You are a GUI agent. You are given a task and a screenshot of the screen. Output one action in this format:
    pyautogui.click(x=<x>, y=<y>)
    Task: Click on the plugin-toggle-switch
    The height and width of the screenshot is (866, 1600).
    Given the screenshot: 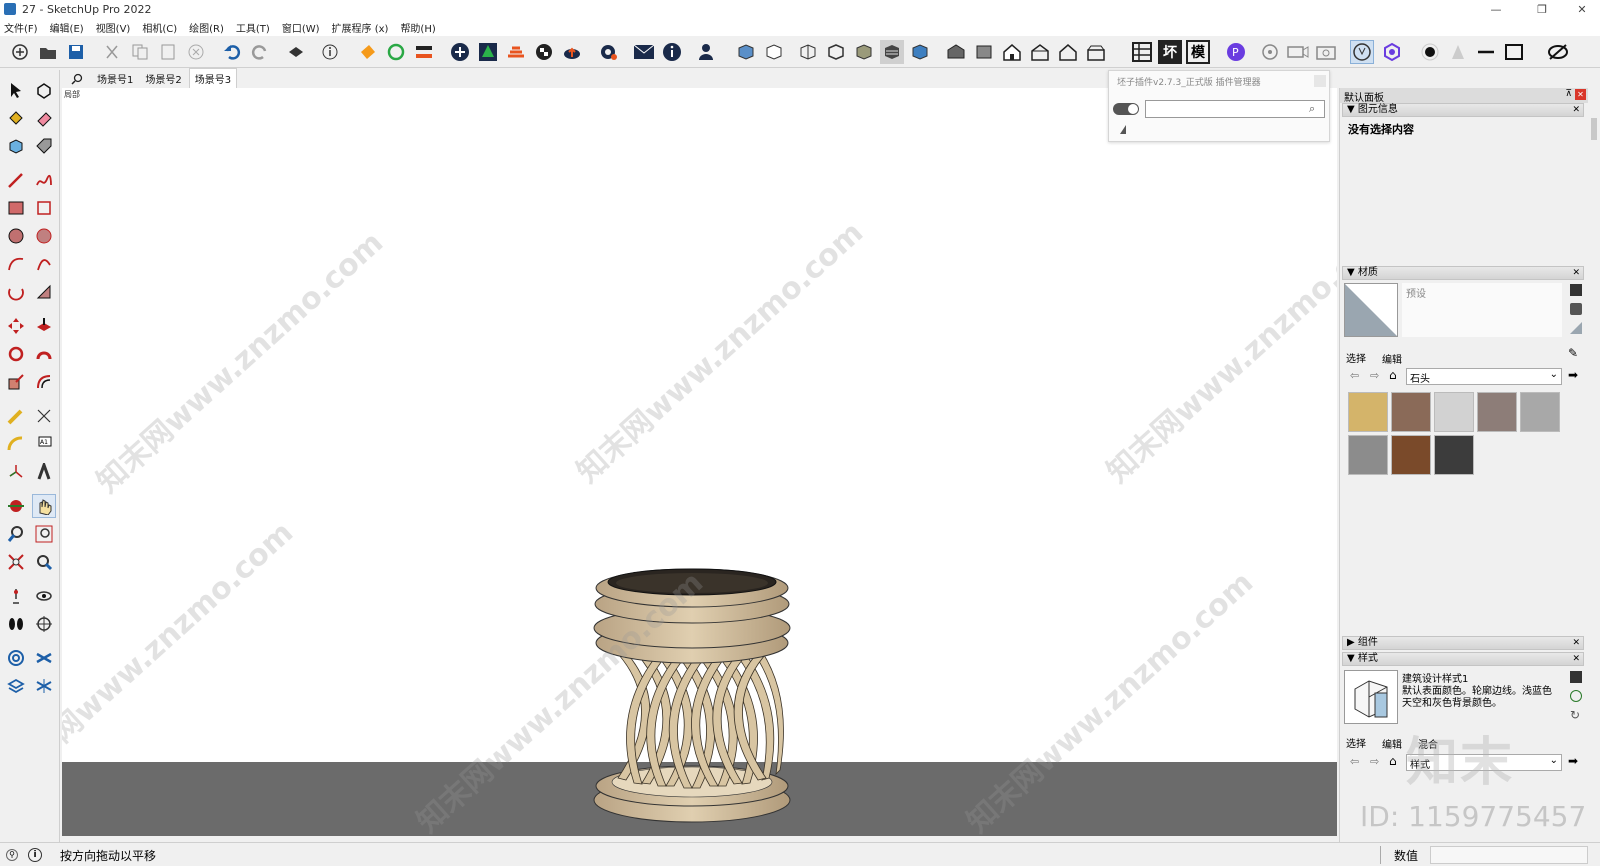 What is the action you would take?
    pyautogui.click(x=1126, y=109)
    